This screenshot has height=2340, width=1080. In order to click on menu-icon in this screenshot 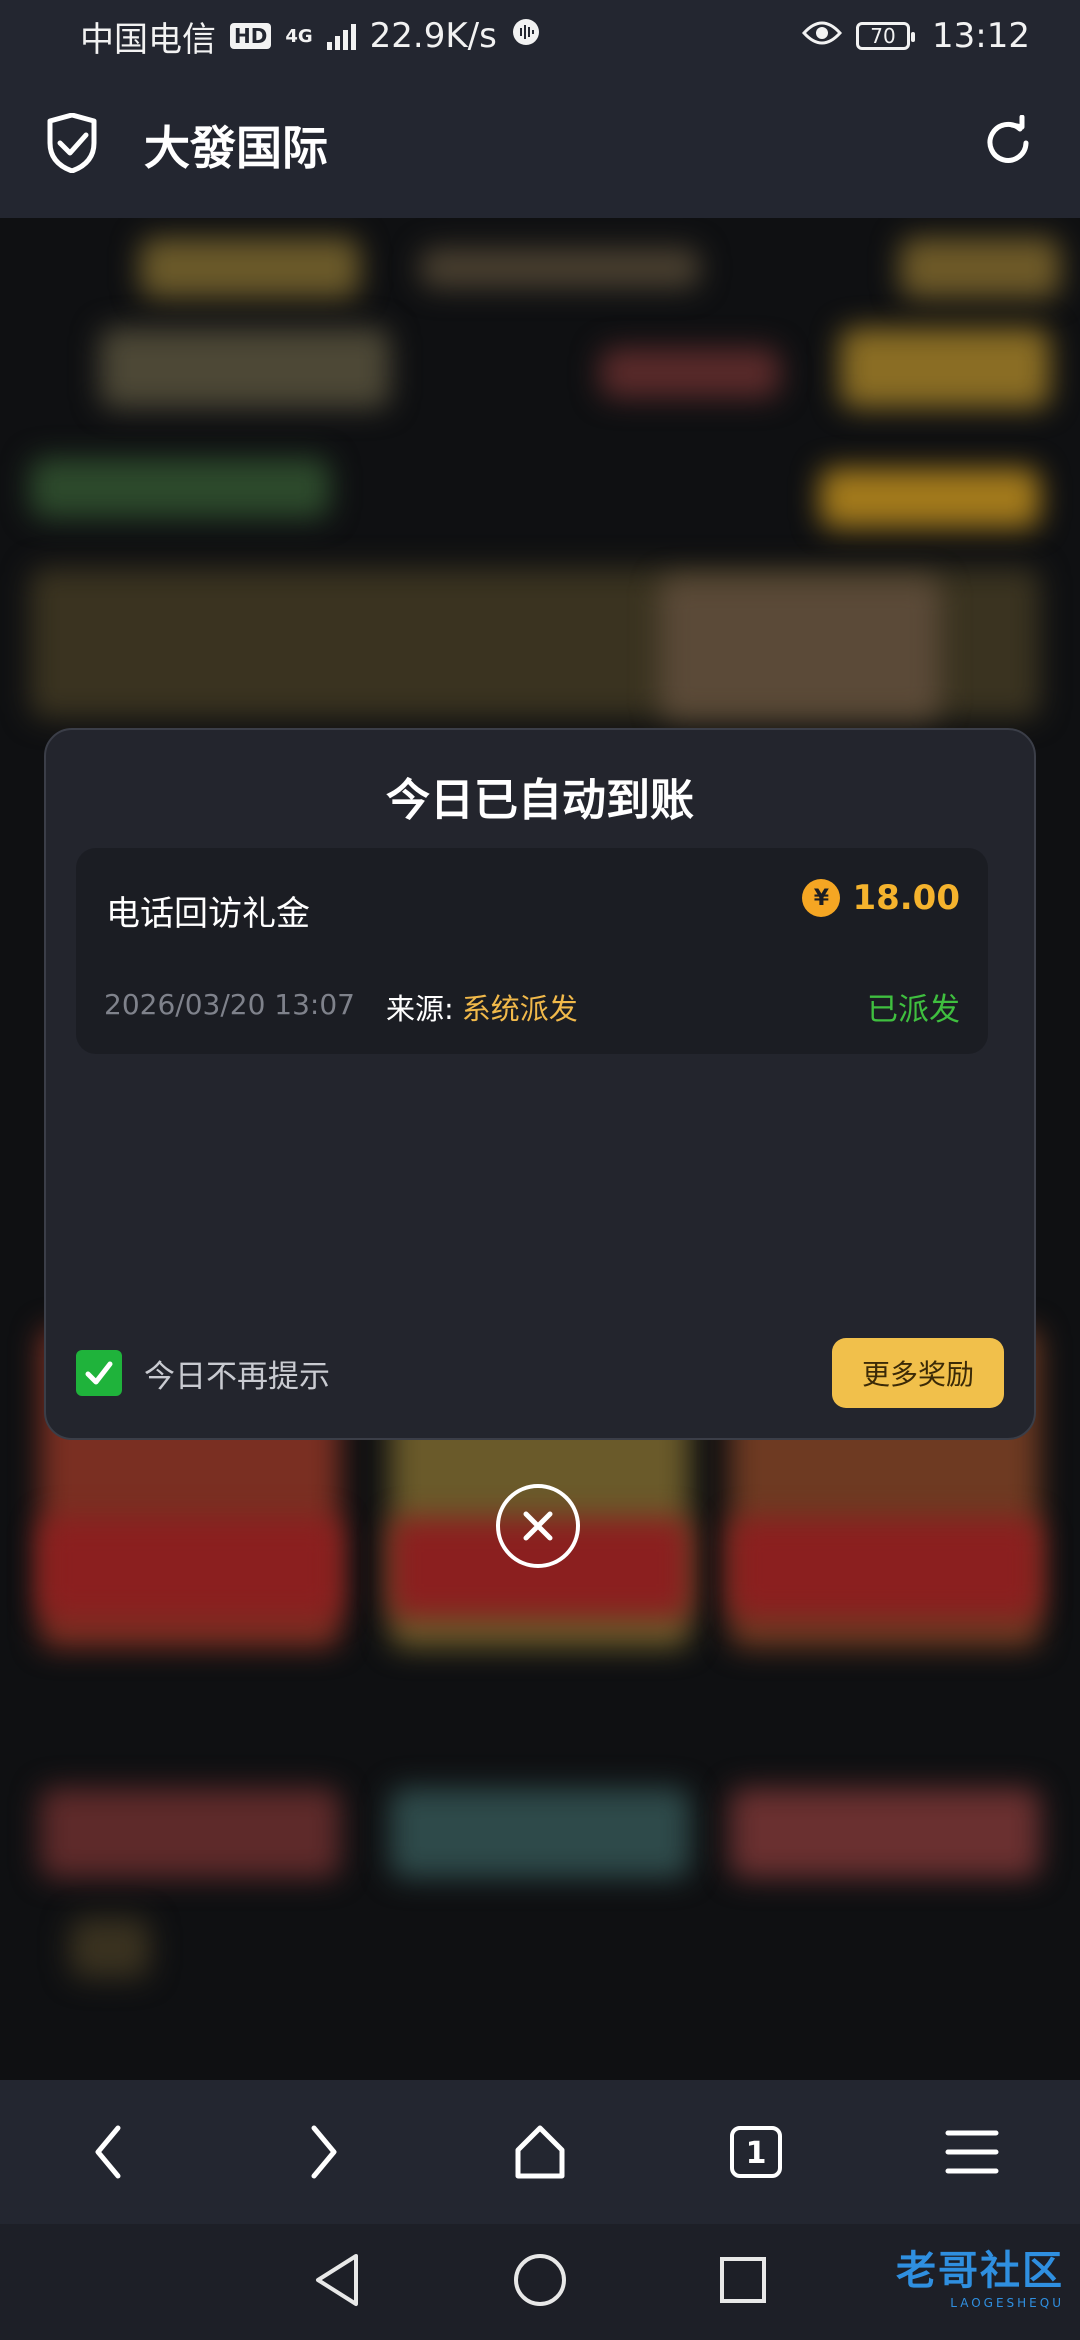, I will do `click(972, 2152)`.